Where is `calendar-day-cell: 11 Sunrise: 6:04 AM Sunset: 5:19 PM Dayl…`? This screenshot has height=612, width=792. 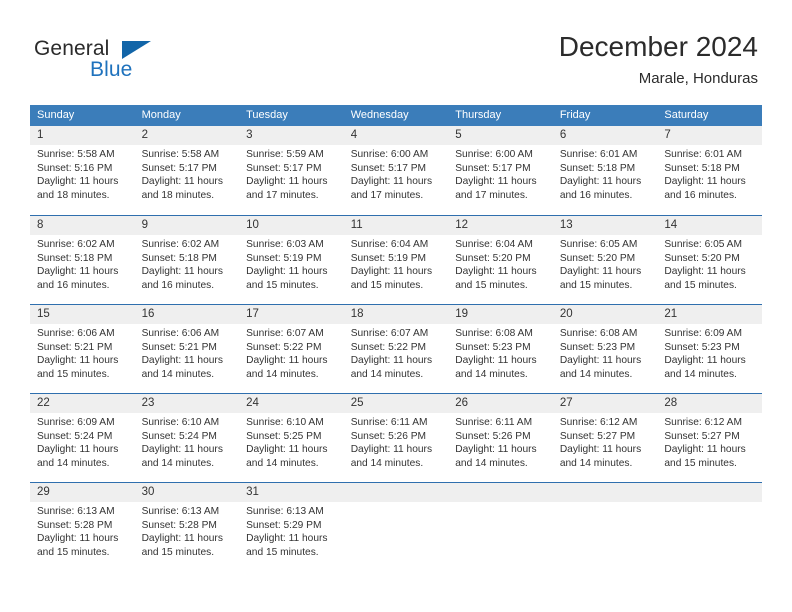
calendar-day-cell: 11 Sunrise: 6:04 AM Sunset: 5:19 PM Dayl… is located at coordinates (396, 260).